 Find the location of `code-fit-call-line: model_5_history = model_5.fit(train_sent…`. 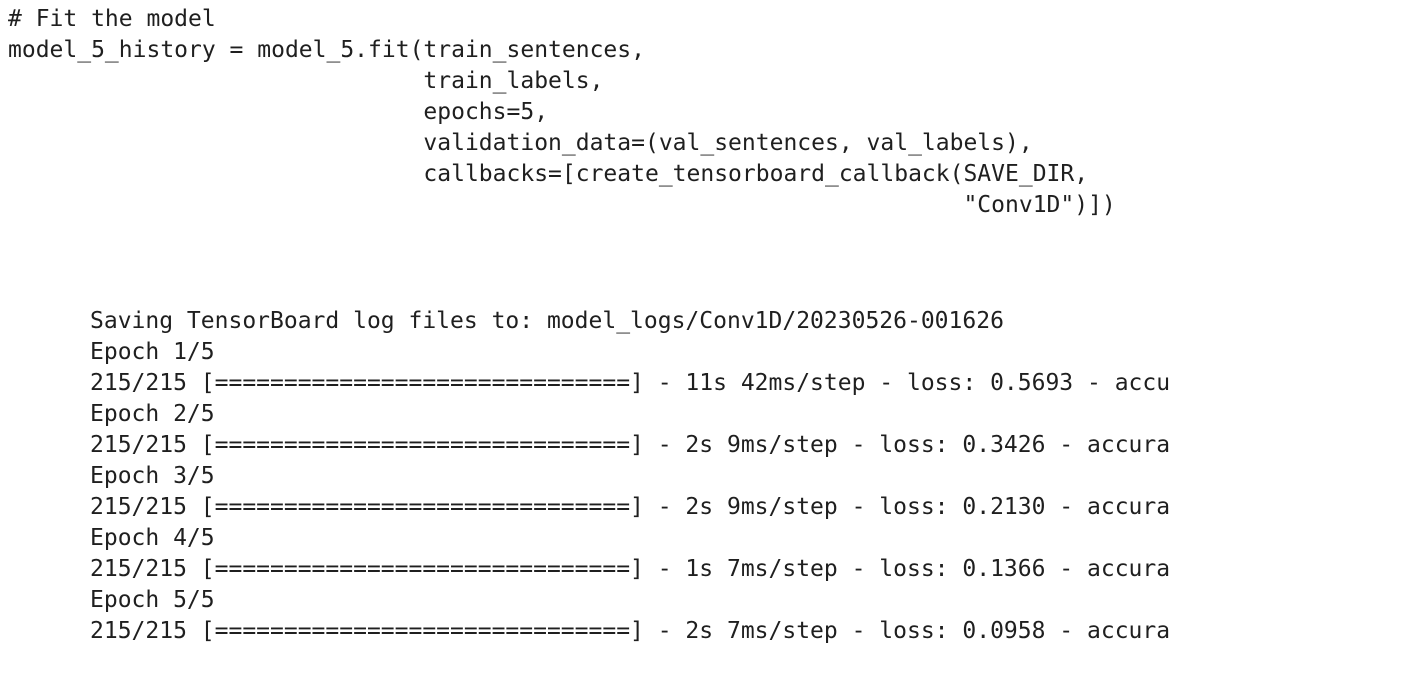

code-fit-call-line: model_5_history = model_5.fit(train_sent… is located at coordinates (326, 50).